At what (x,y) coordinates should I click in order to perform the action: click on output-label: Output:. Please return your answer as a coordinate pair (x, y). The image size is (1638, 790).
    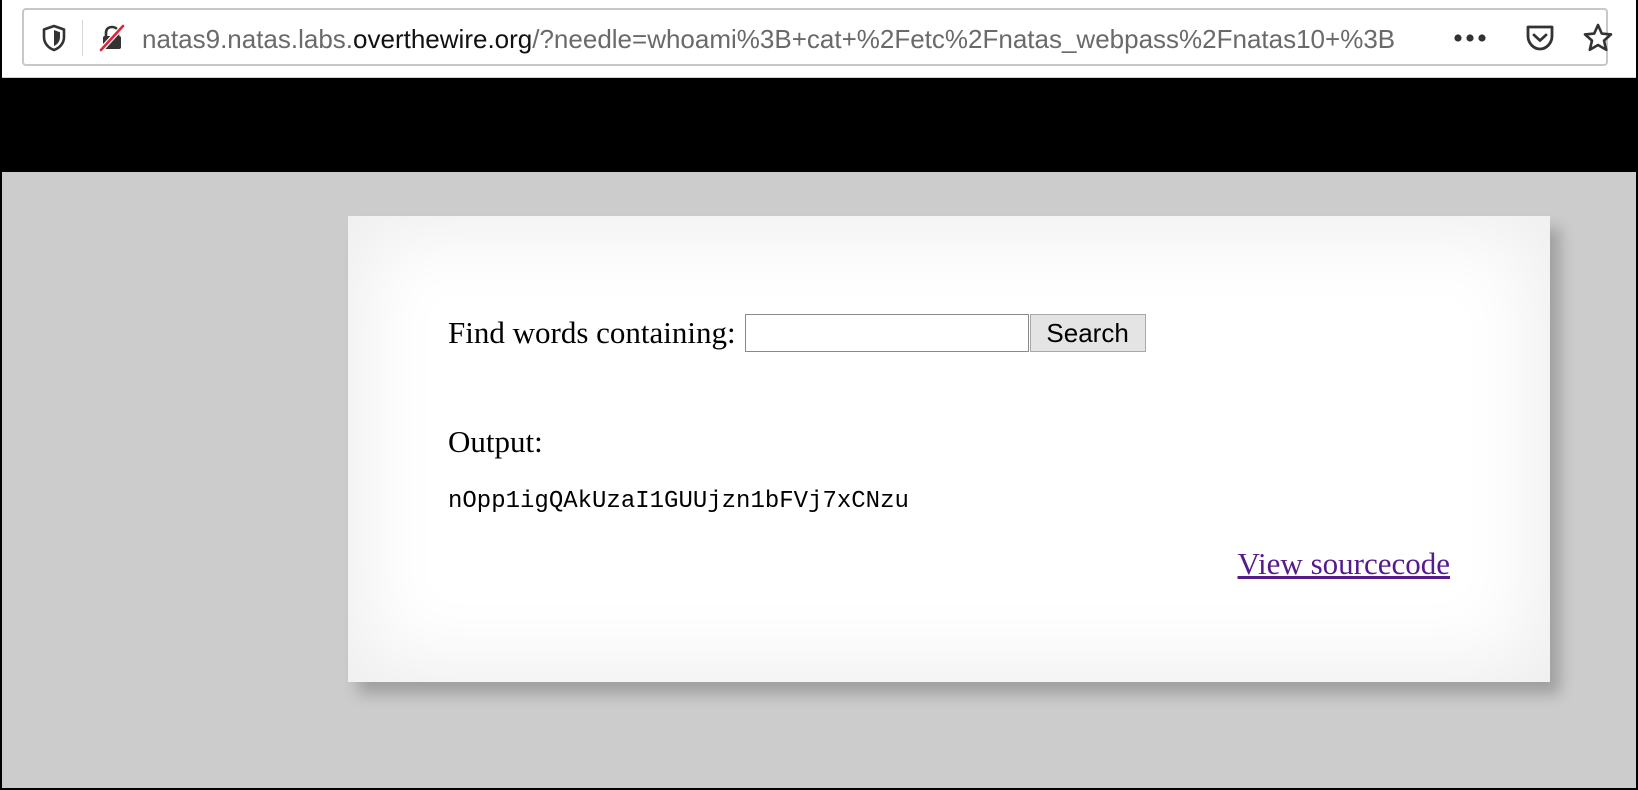
    Looking at the image, I should click on (495, 441).